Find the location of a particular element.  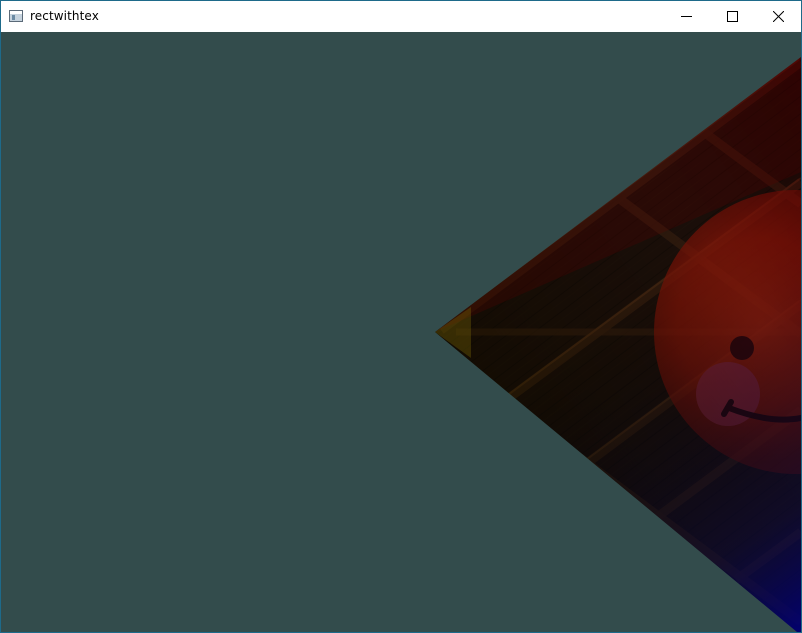

minimize-button is located at coordinates (686, 16).